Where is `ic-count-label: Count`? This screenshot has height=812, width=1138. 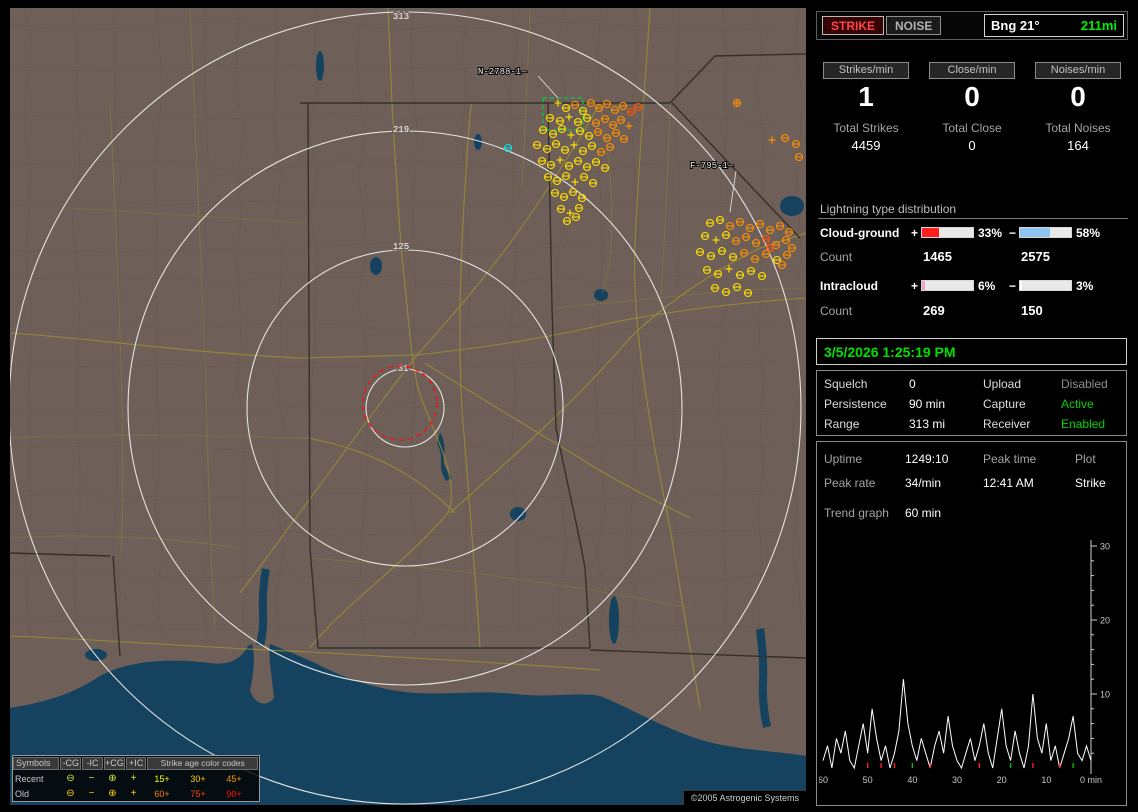 ic-count-label: Count is located at coordinates (836, 311).